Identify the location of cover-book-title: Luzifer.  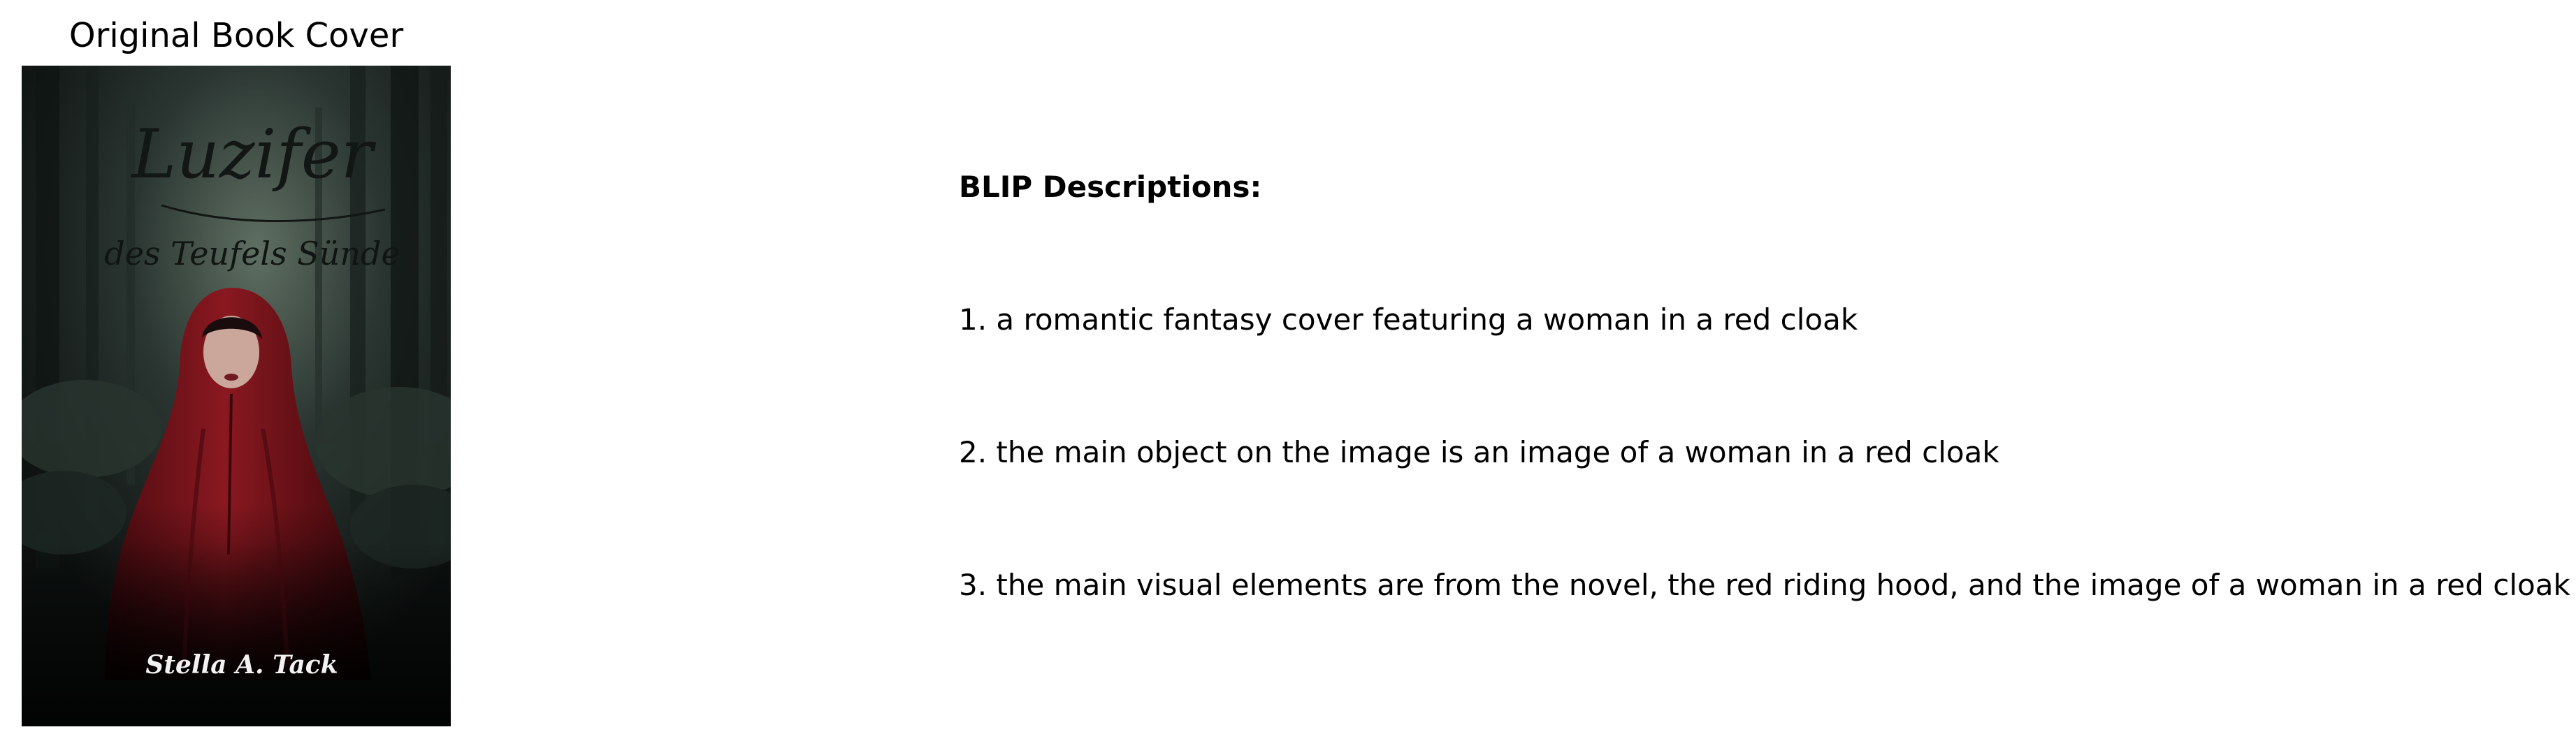
(253, 154).